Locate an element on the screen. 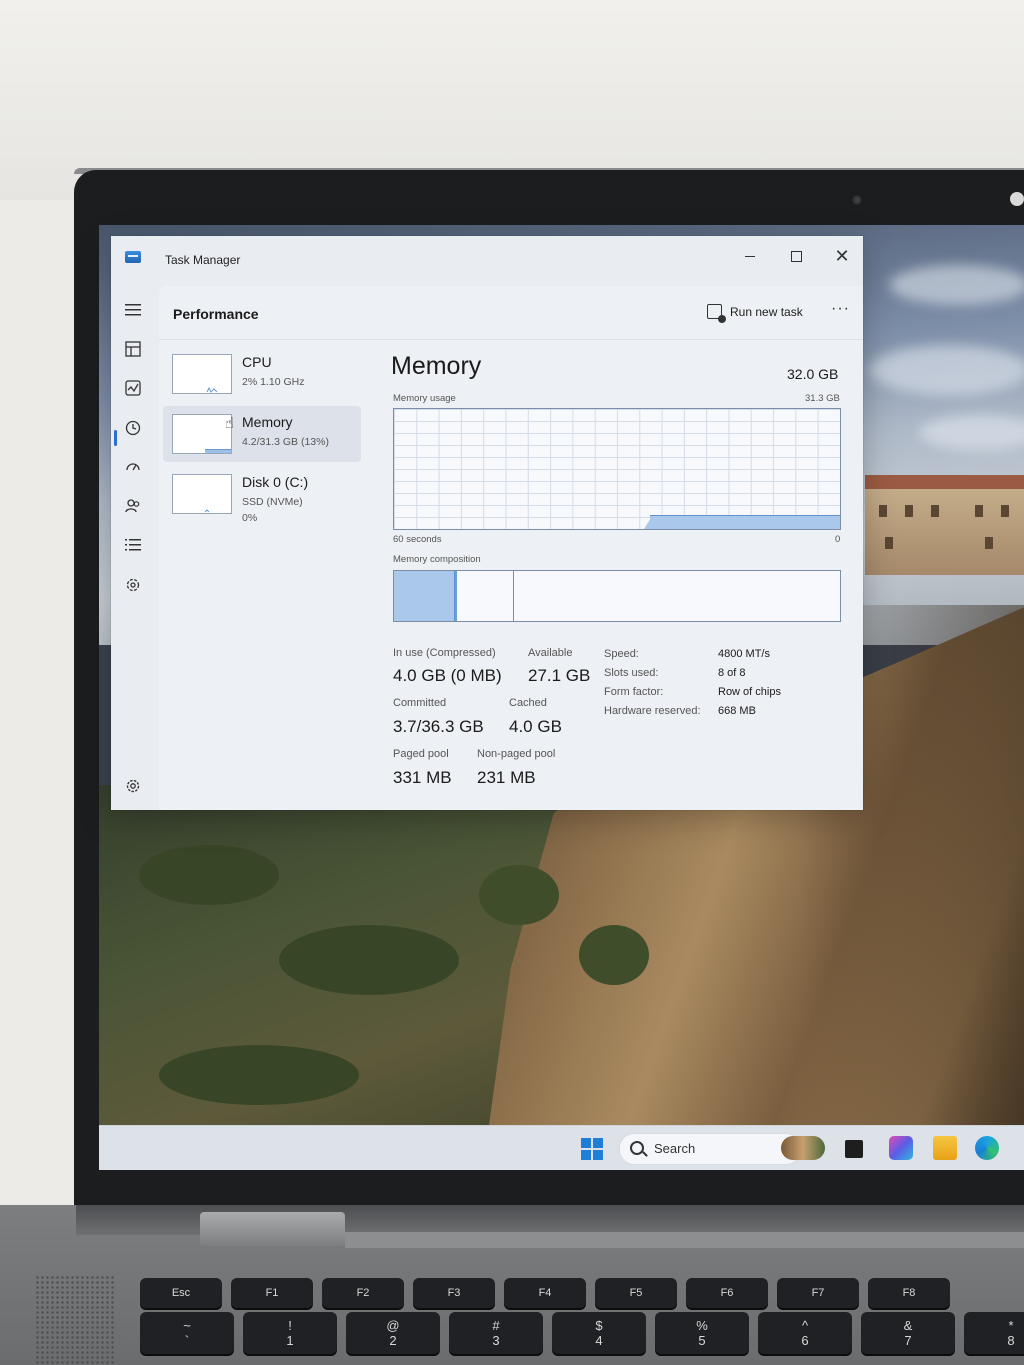  perf-item-detail: SSD (NVMe) is located at coordinates (272, 502).